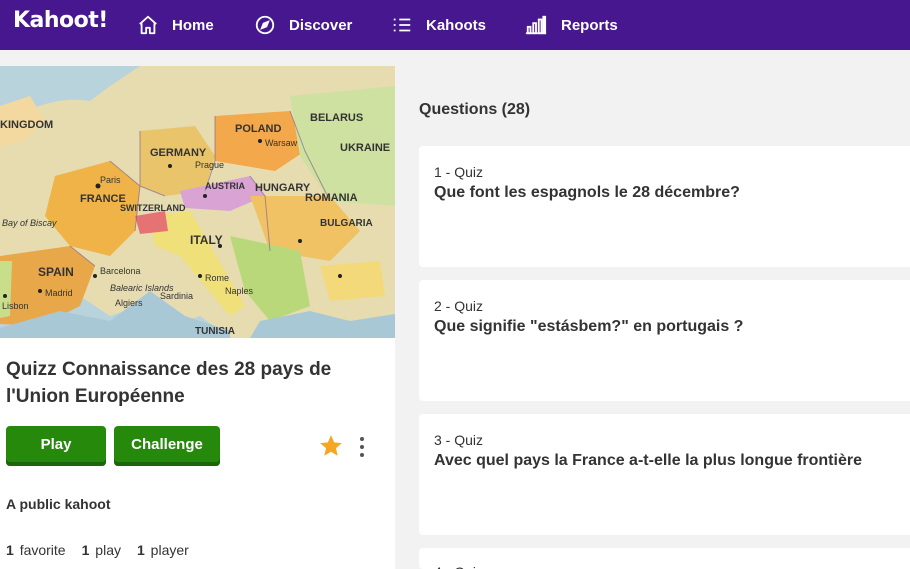 The height and width of the screenshot is (569, 910). Describe the element at coordinates (336, 118) in the screenshot. I see `map-label-belarus: BELARUS` at that location.